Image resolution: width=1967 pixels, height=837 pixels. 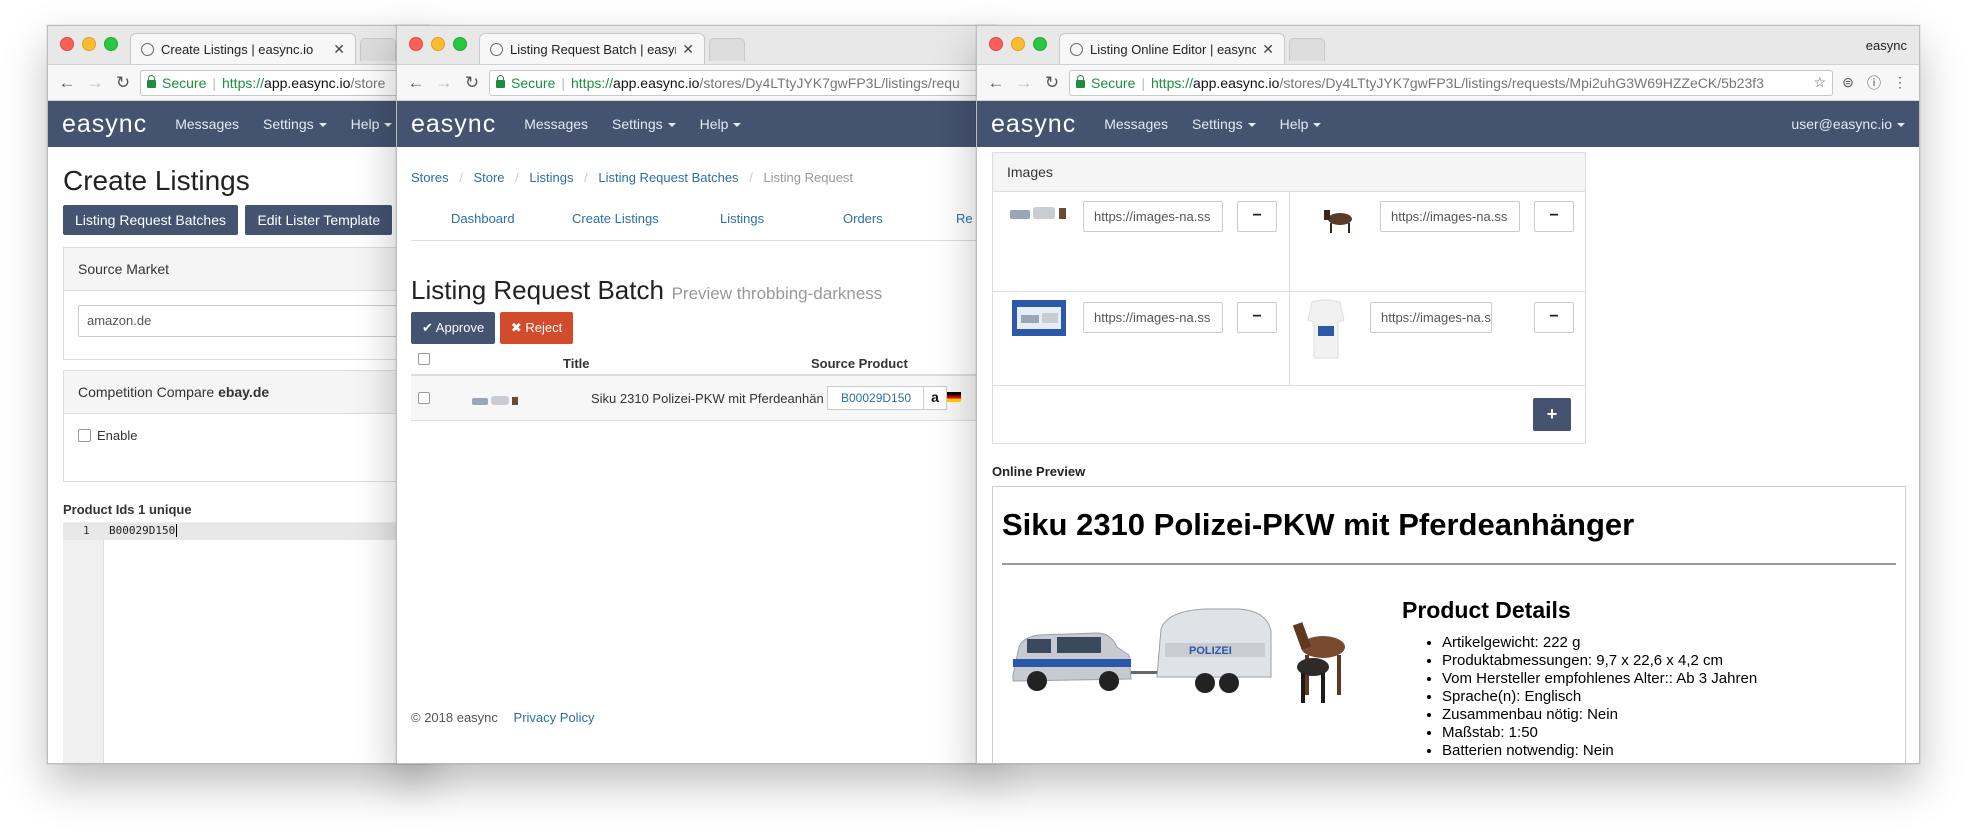 What do you see at coordinates (84, 435) in the screenshot?
I see `enable-checkbox` at bounding box center [84, 435].